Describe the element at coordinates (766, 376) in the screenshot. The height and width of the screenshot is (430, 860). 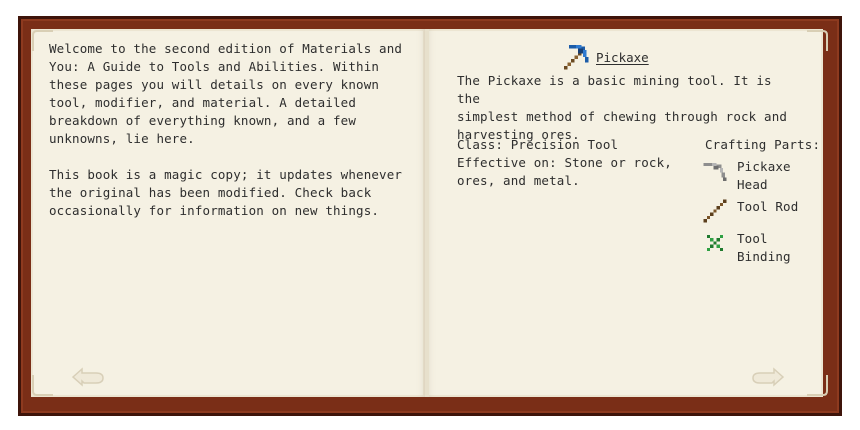
I see `next-page-arrow-icon` at that location.